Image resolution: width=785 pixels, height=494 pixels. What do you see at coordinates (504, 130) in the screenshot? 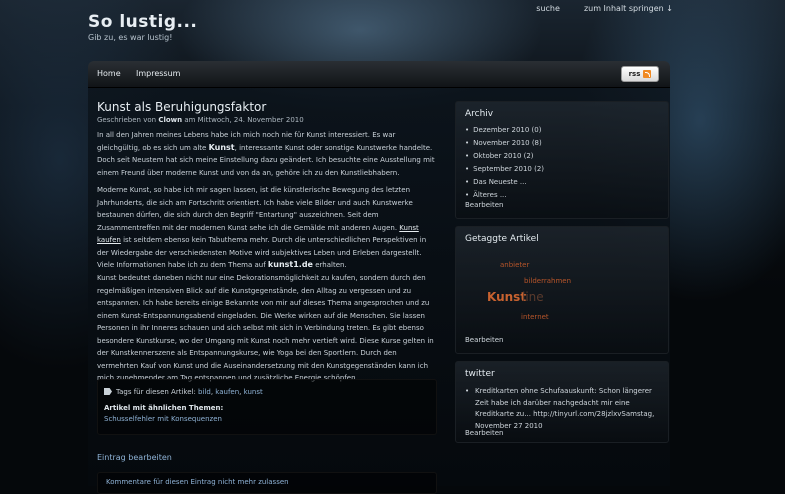
I see `archive-item: Dezember 2010 (0)` at bounding box center [504, 130].